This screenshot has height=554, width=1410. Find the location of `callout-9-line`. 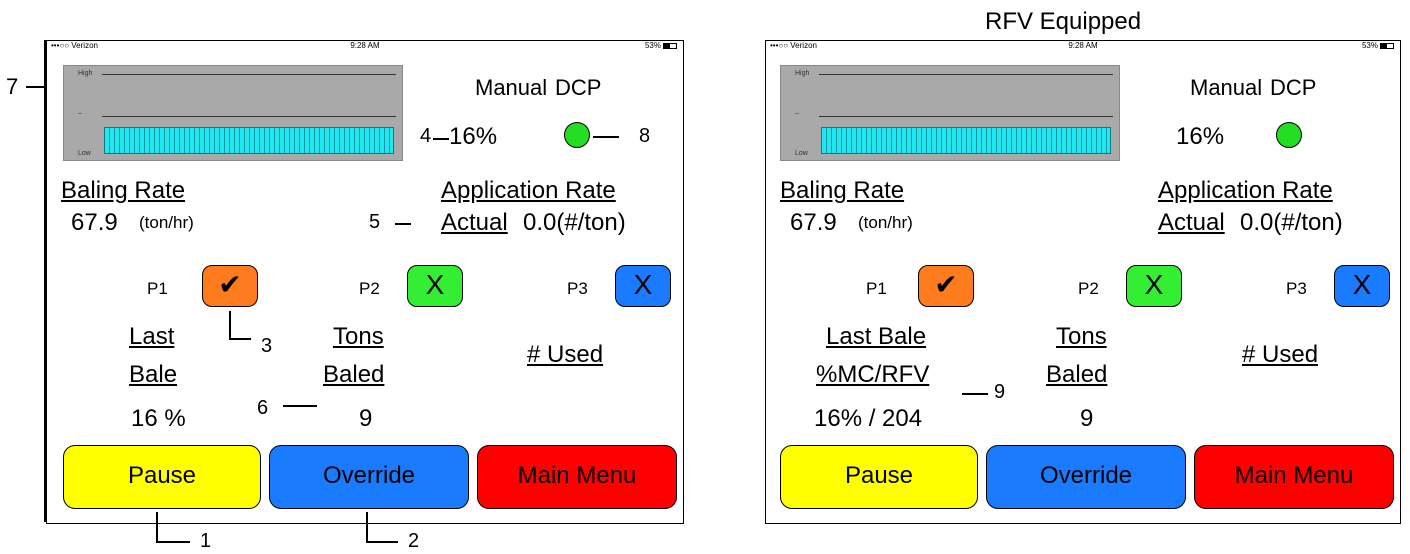

callout-9-line is located at coordinates (975, 394).